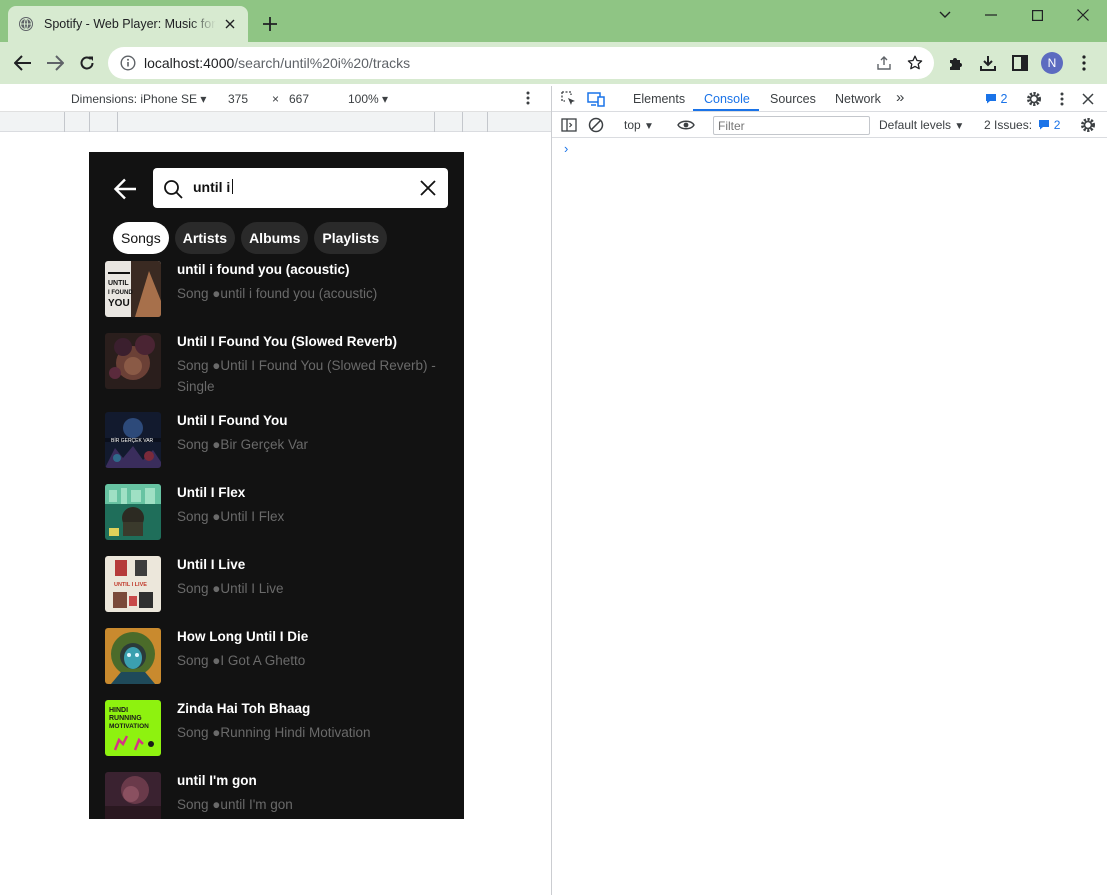 The height and width of the screenshot is (895, 1107). Describe the element at coordinates (128, 63) in the screenshot. I see `info-icon` at that location.